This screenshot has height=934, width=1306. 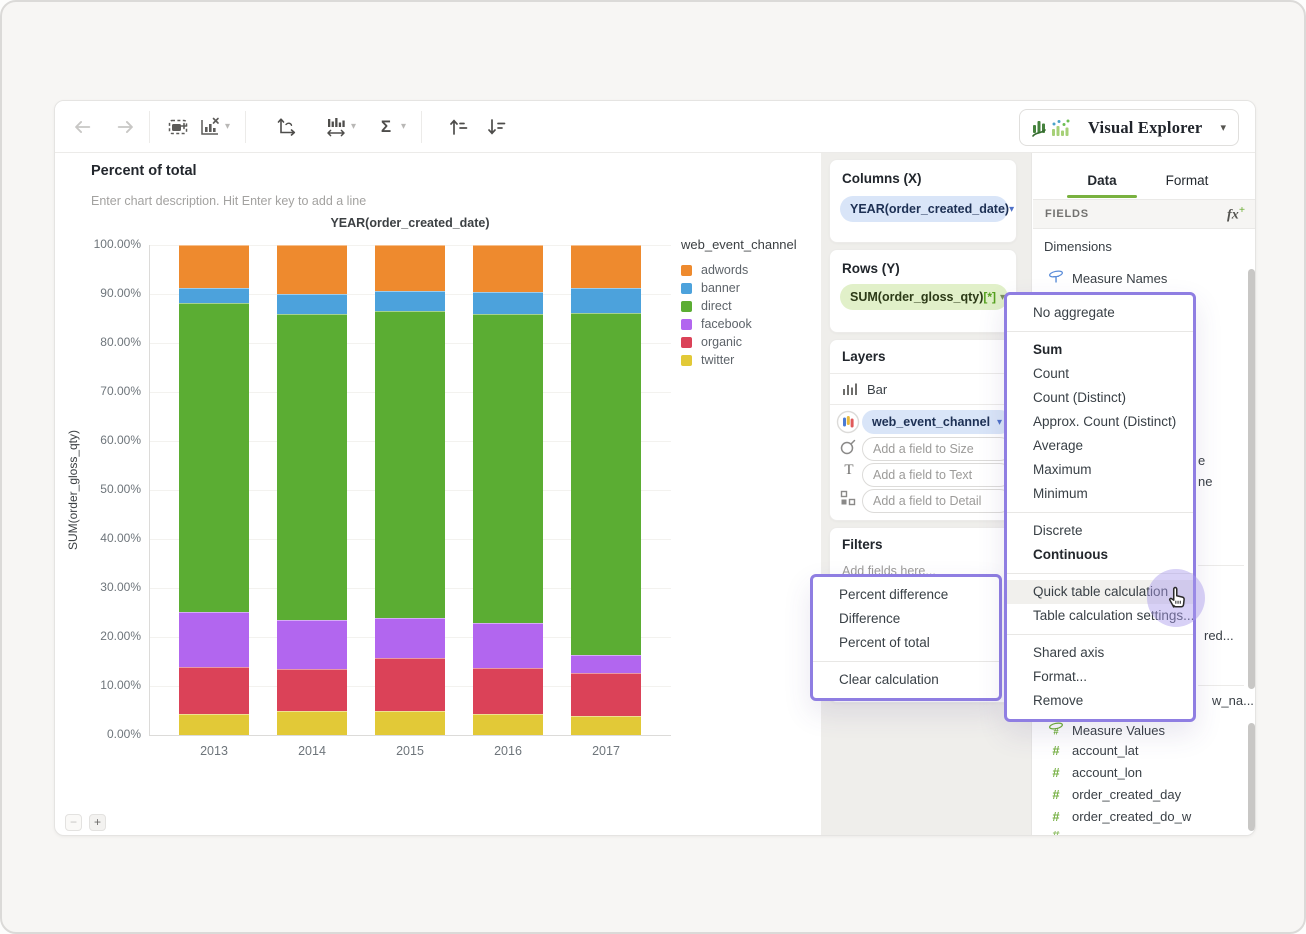 What do you see at coordinates (714, 270) in the screenshot?
I see `legend-item-adwords: adwords` at bounding box center [714, 270].